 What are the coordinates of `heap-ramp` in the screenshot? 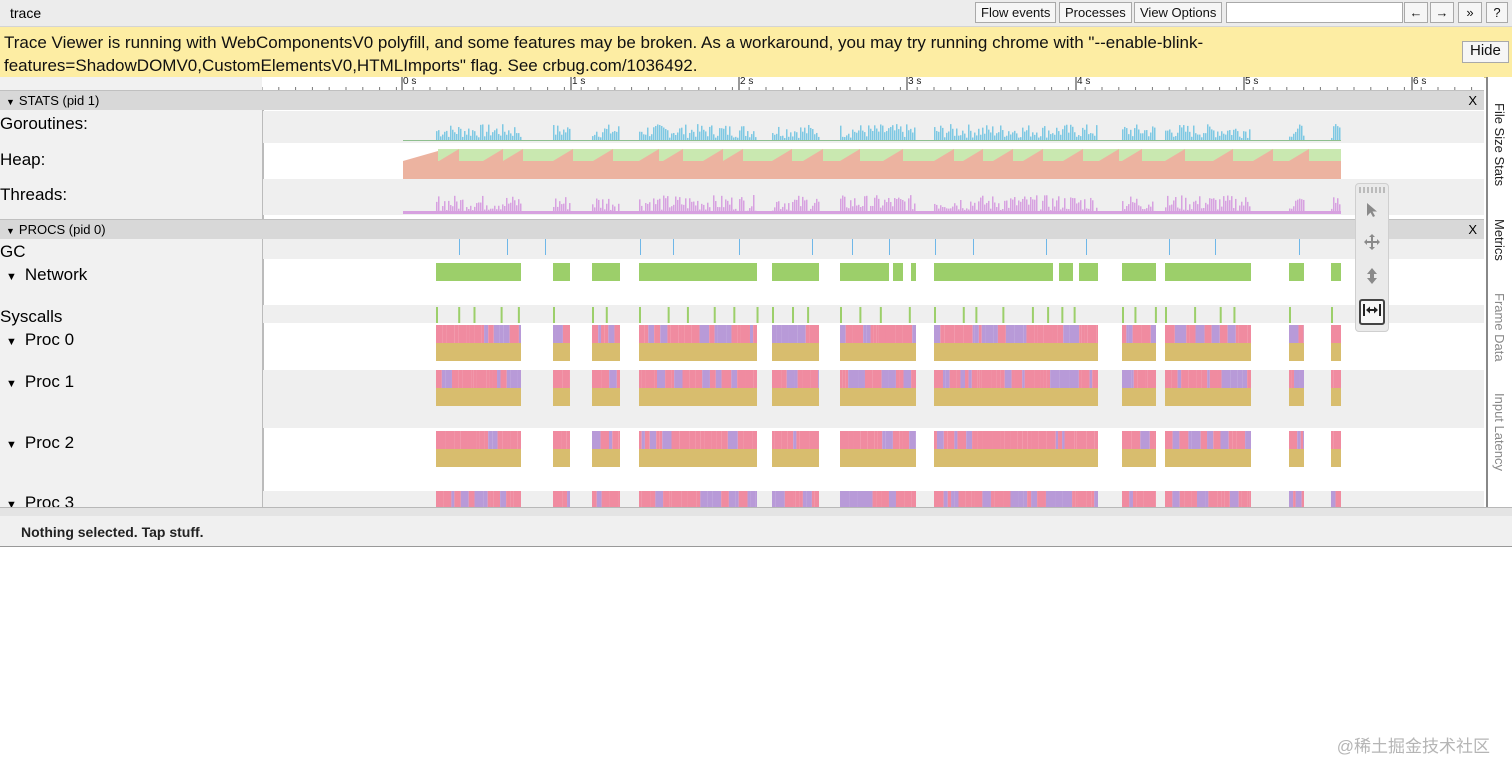 It's located at (420, 156).